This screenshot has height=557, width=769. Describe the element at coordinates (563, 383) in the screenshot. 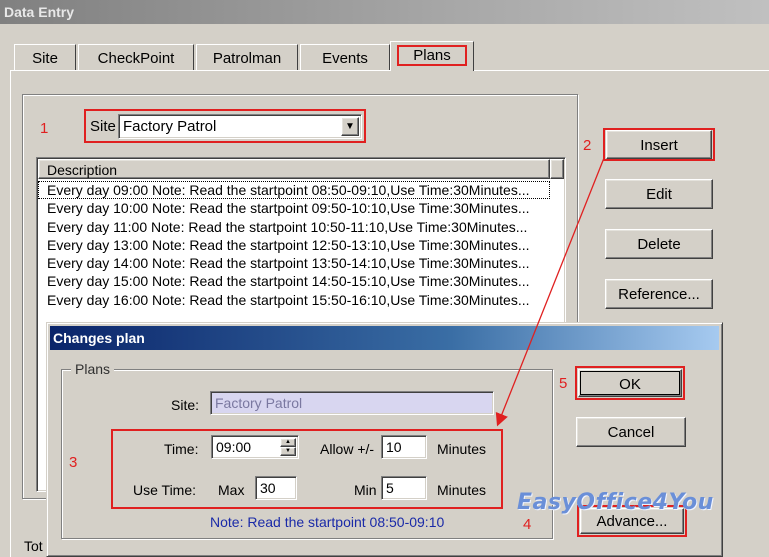

I see `annotation-5: 5` at that location.